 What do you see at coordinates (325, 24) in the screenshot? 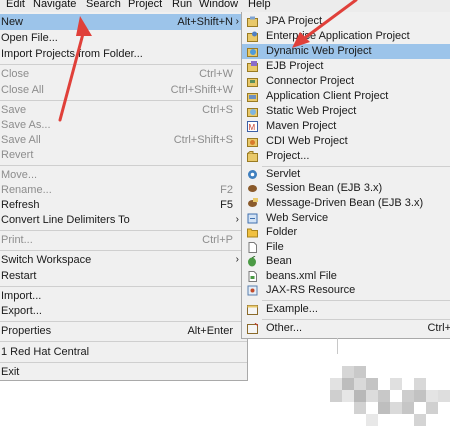
I see `annotation-arrow-dynamic-web` at bounding box center [325, 24].